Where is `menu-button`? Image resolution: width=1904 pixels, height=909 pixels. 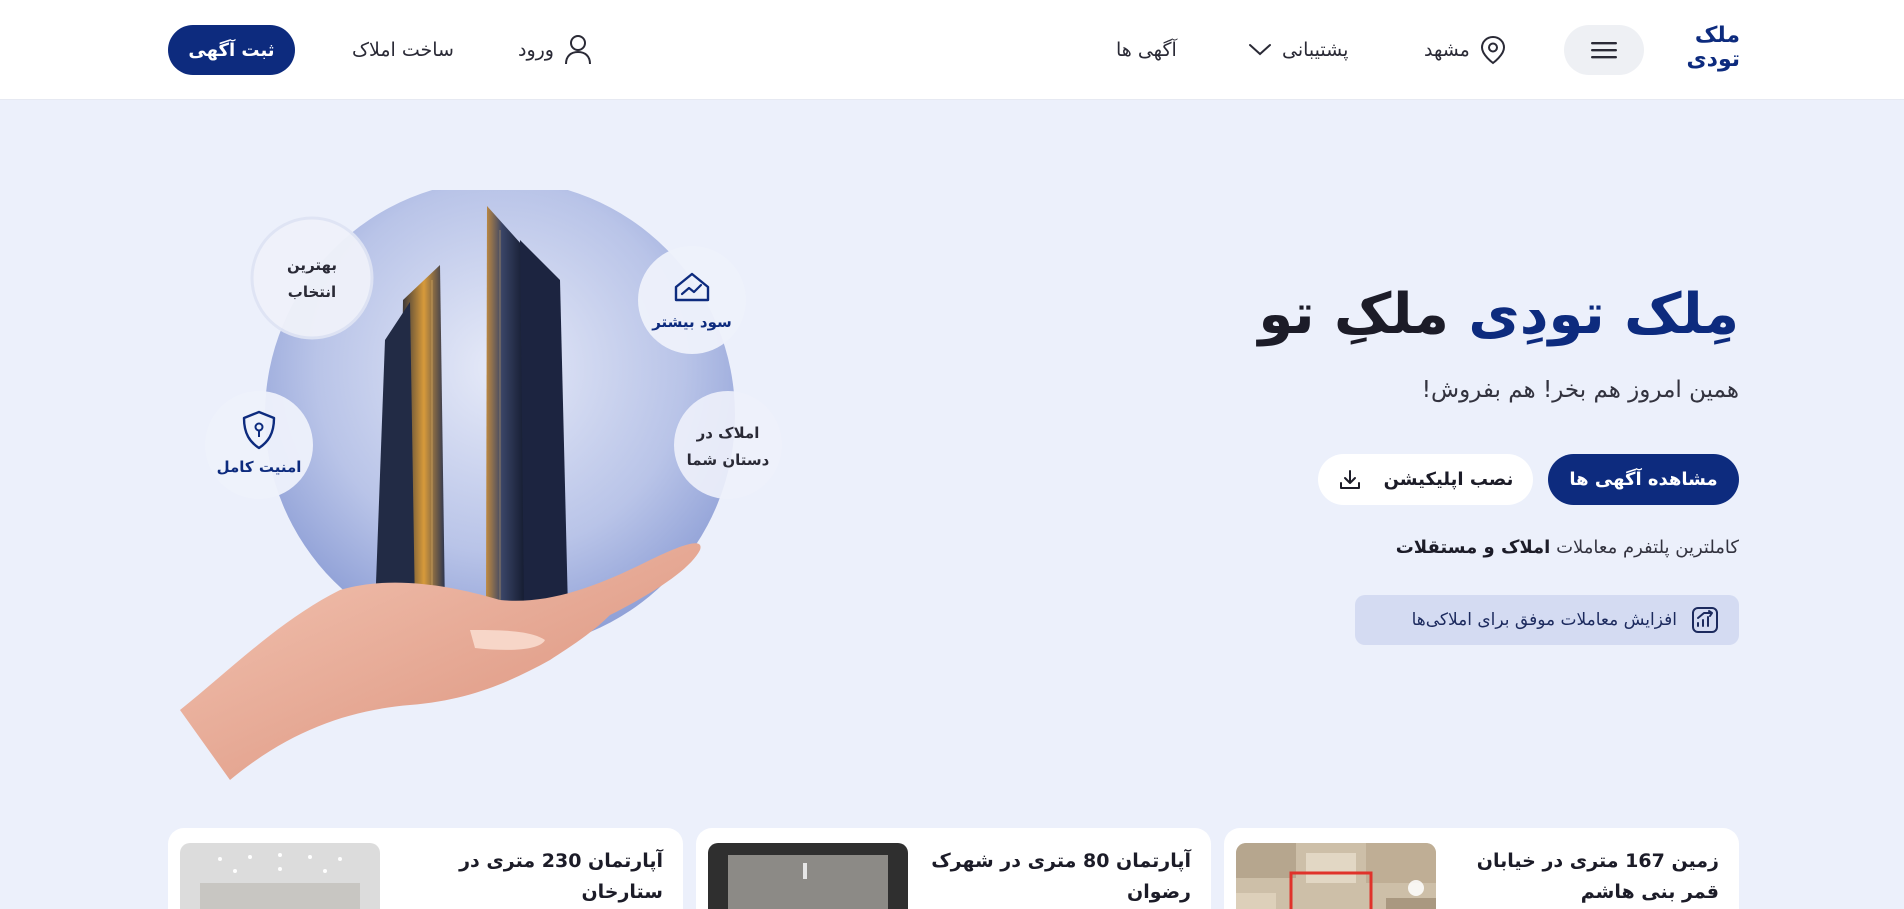
menu-button is located at coordinates (1604, 50).